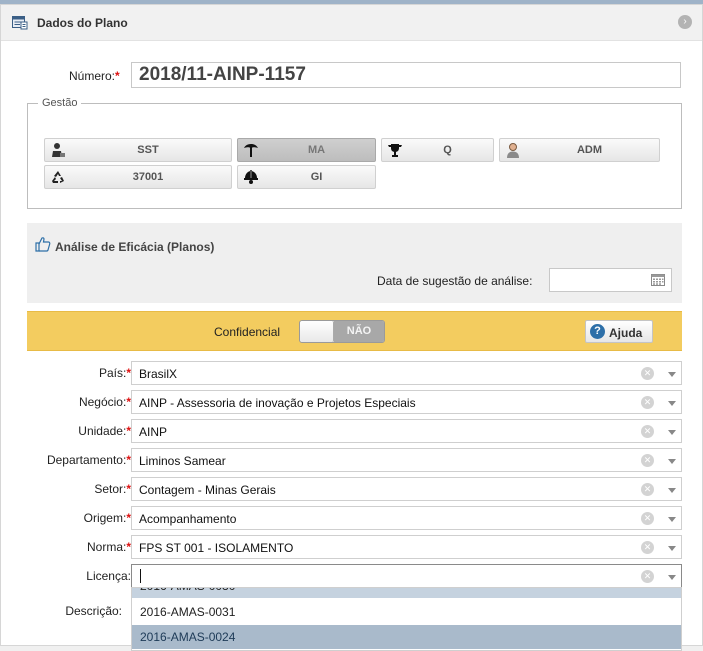  I want to click on licenca-search-input: ✕, so click(406, 576).